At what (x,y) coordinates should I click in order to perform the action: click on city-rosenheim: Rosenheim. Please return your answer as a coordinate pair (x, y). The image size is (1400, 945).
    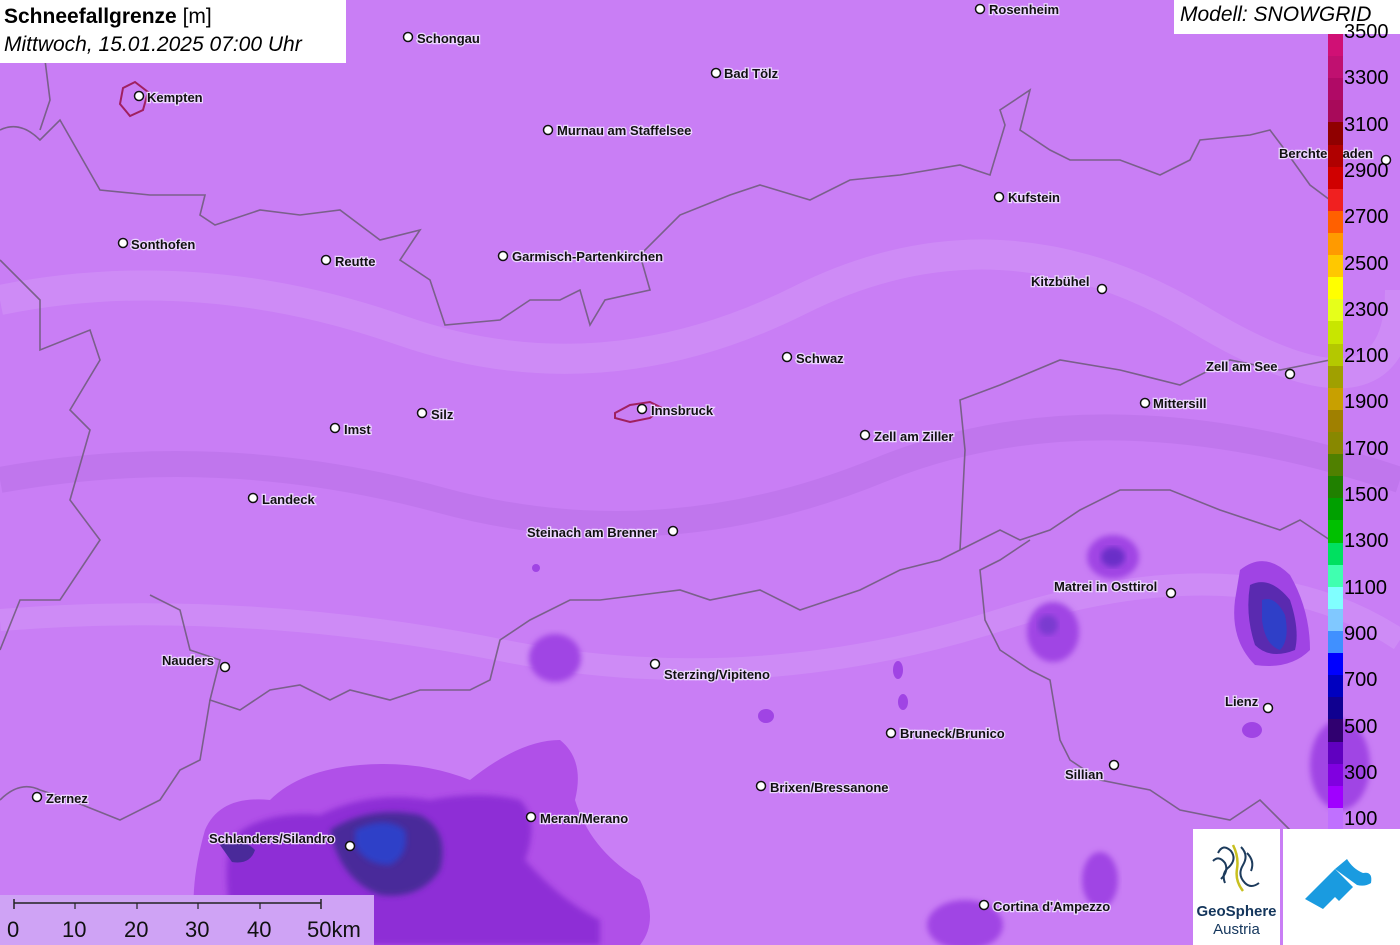
    Looking at the image, I should click on (1017, 9).